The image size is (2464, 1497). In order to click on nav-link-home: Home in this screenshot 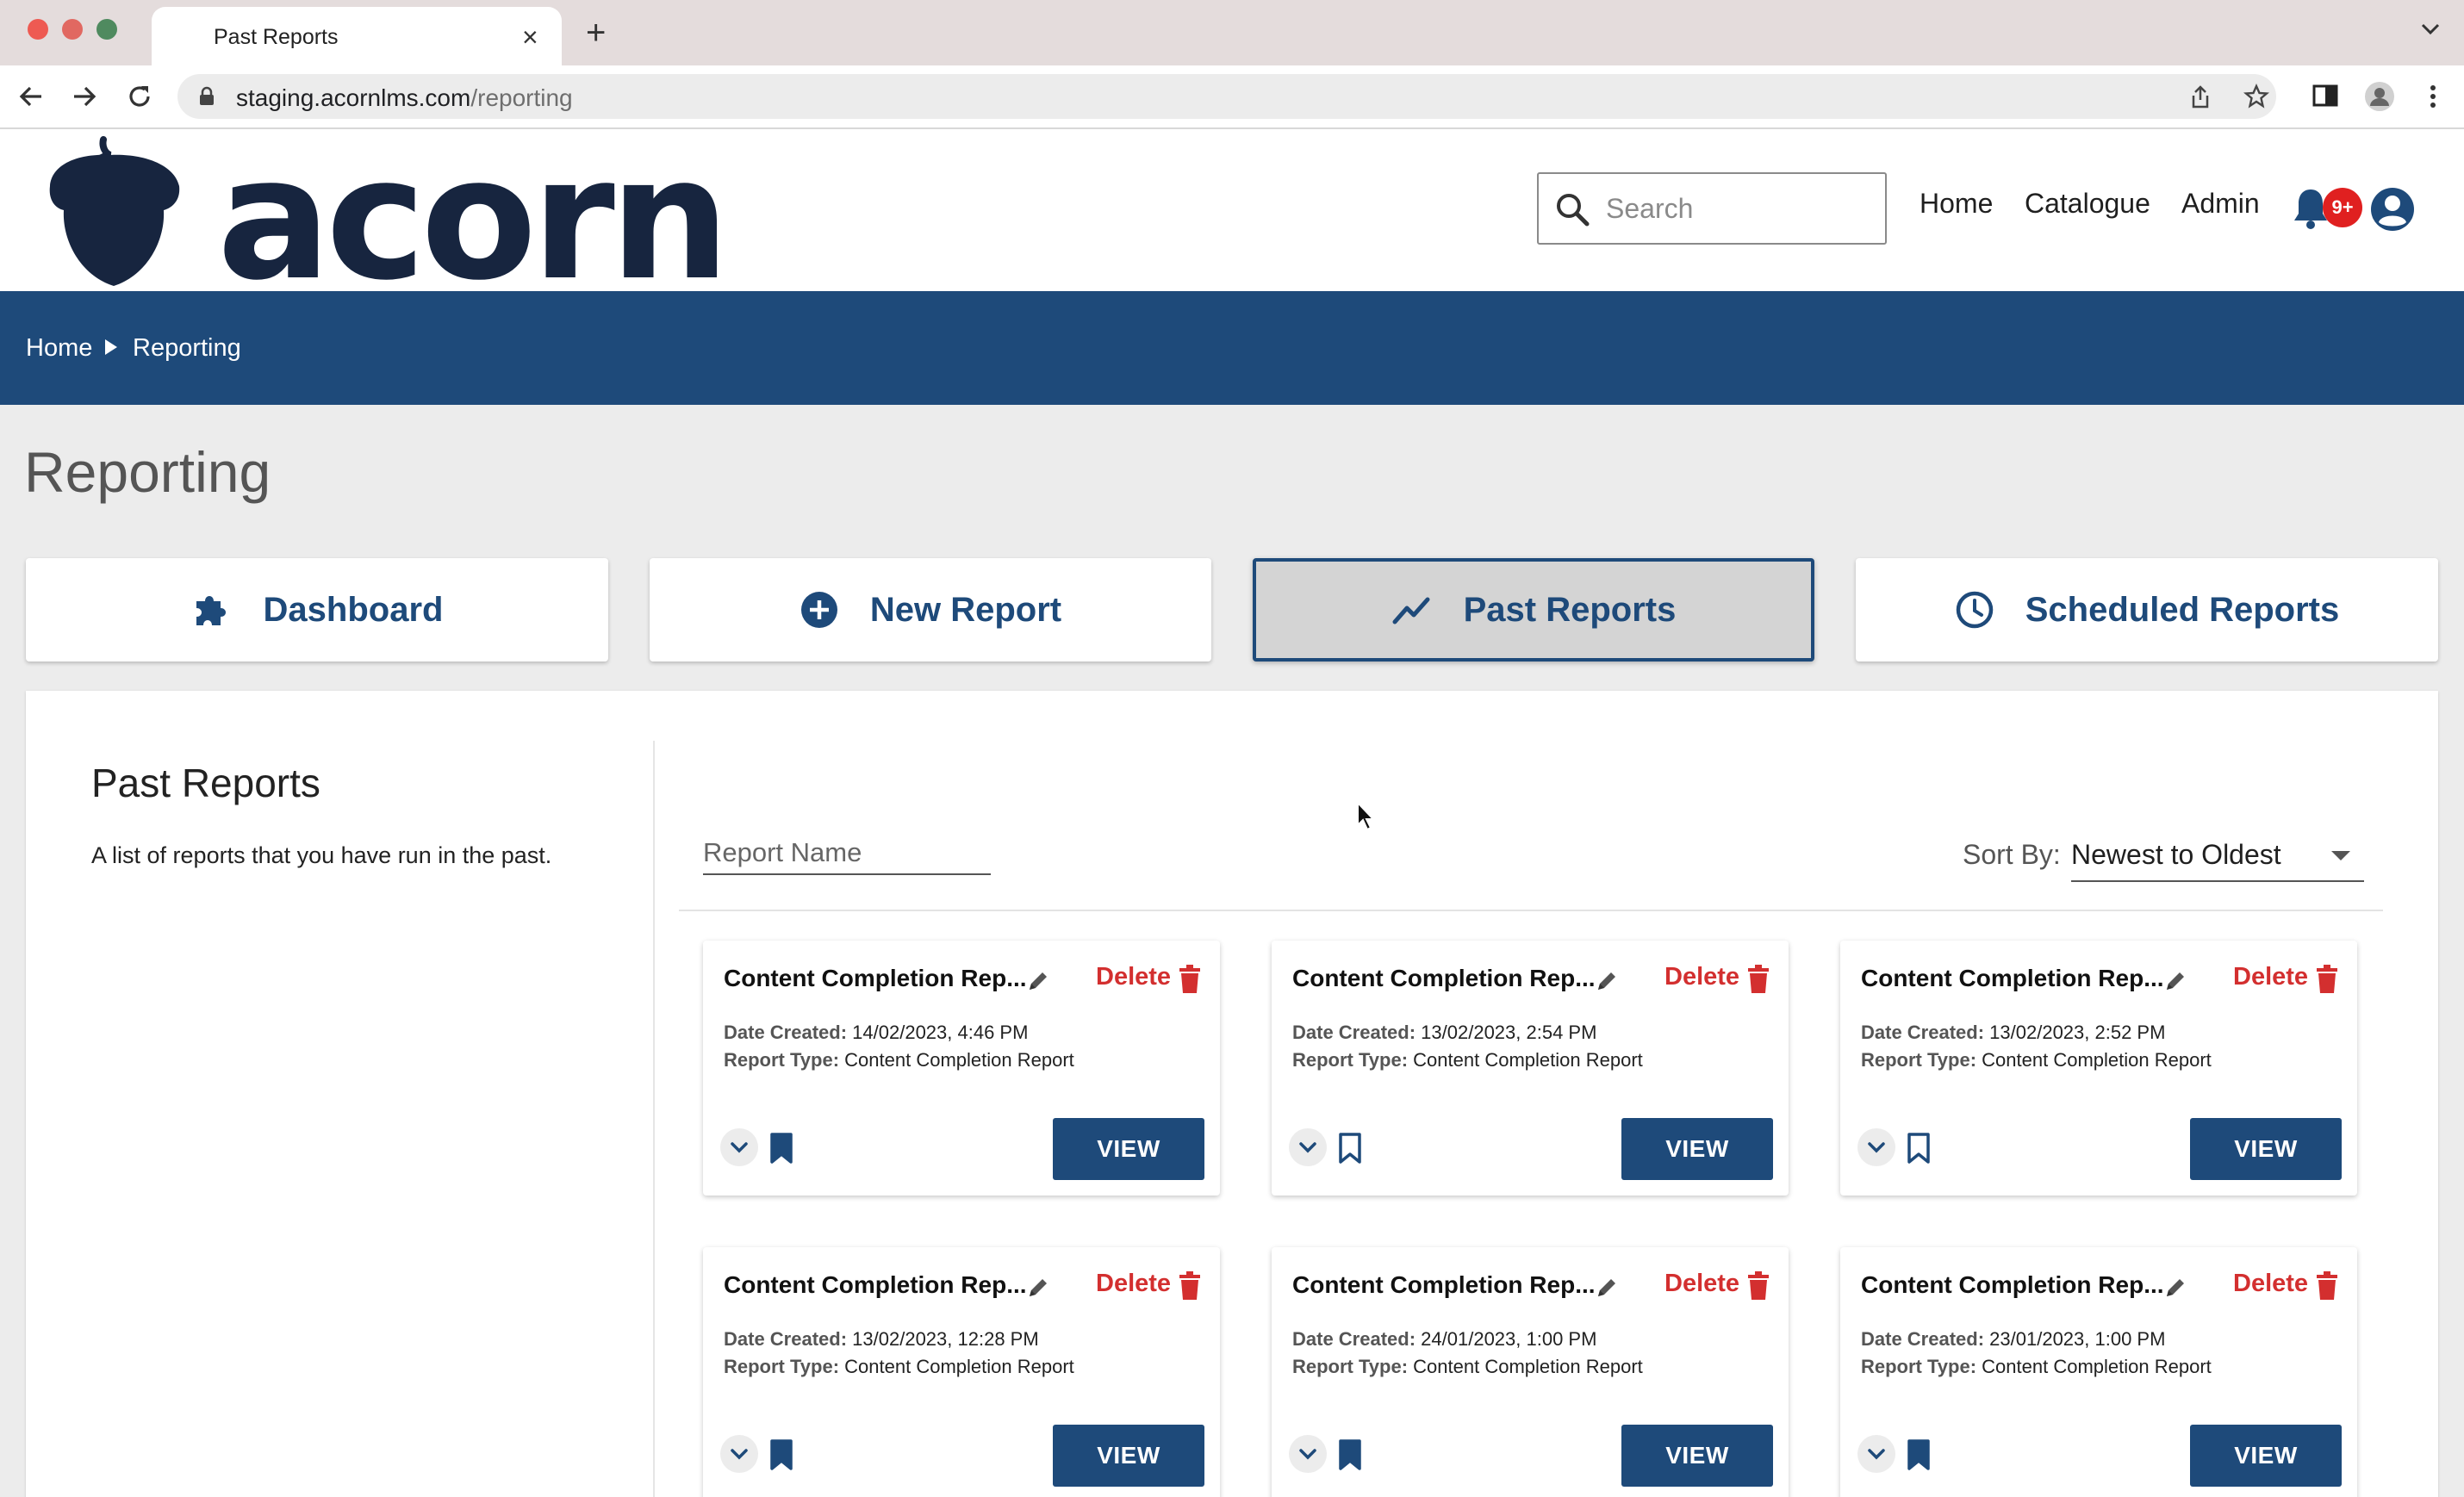, I will do `click(1956, 204)`.